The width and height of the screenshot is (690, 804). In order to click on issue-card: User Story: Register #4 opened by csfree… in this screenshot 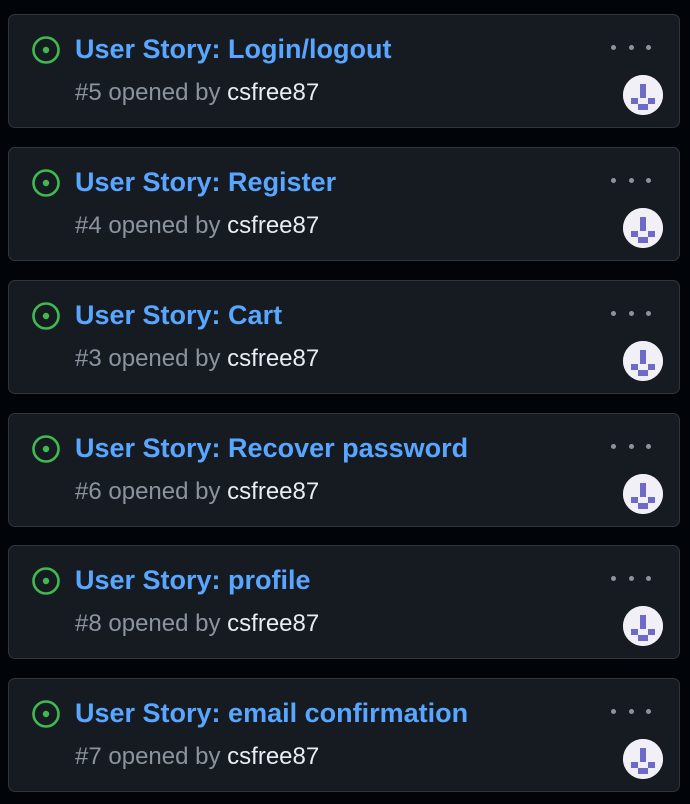, I will do `click(344, 204)`.